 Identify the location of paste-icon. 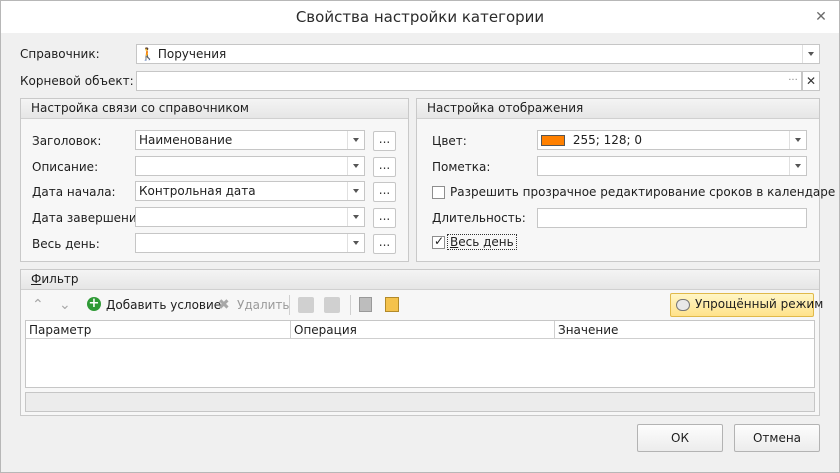
(392, 304).